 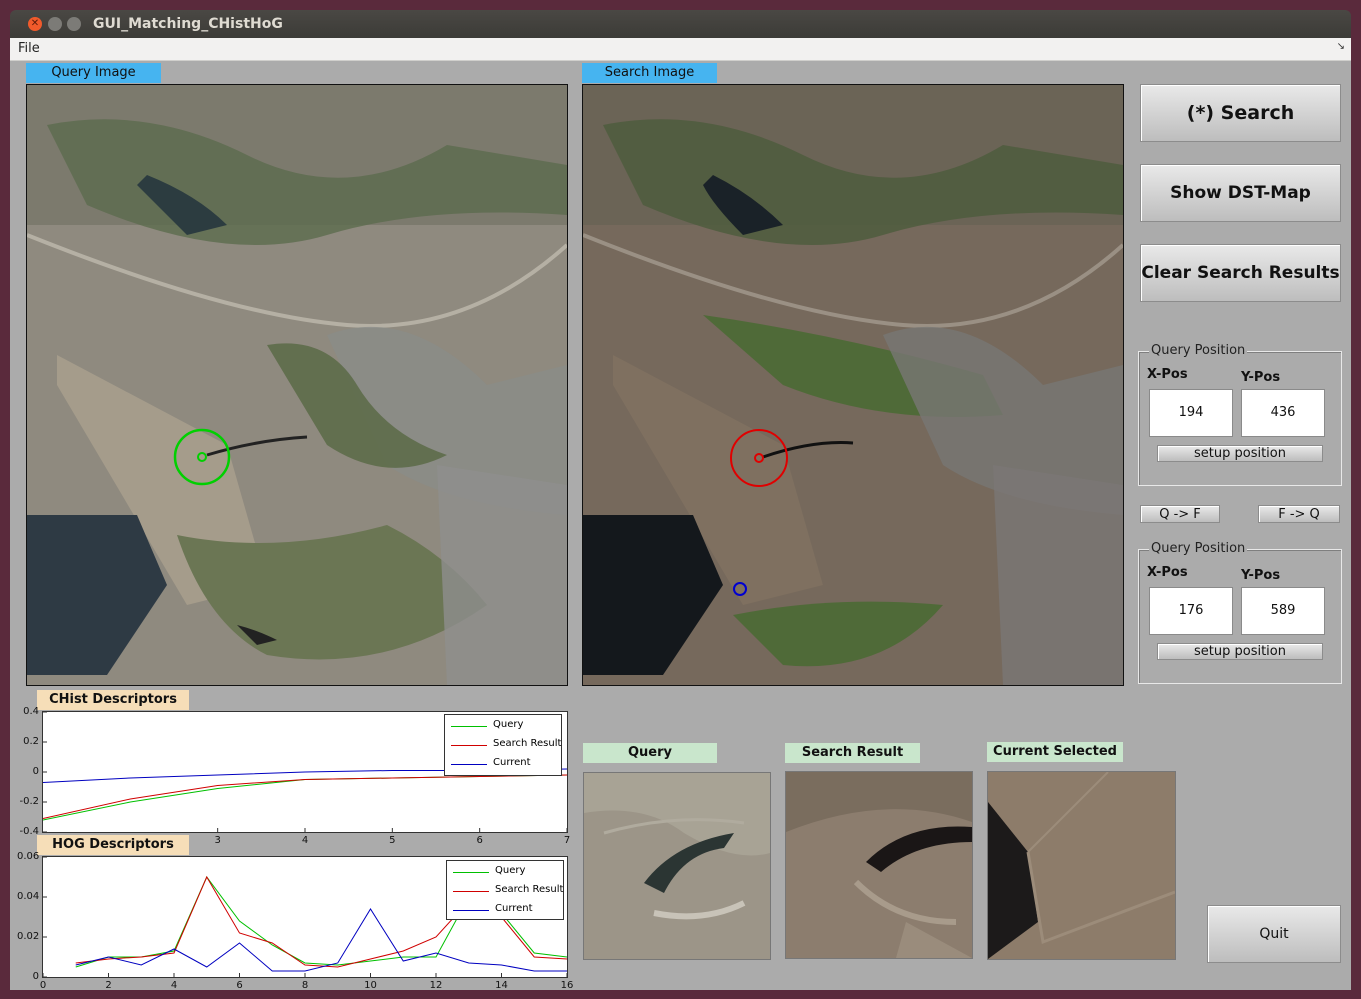 I want to click on search-button: (*) Search, so click(x=1240, y=113).